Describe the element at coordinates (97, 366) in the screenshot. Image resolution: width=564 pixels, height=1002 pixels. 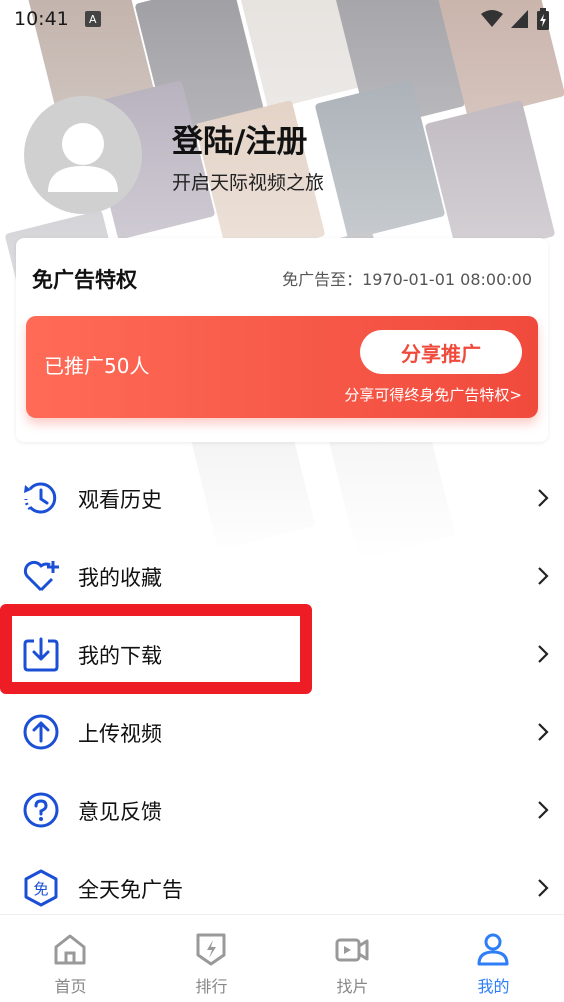
I see `promo-count: 已推广50人` at that location.